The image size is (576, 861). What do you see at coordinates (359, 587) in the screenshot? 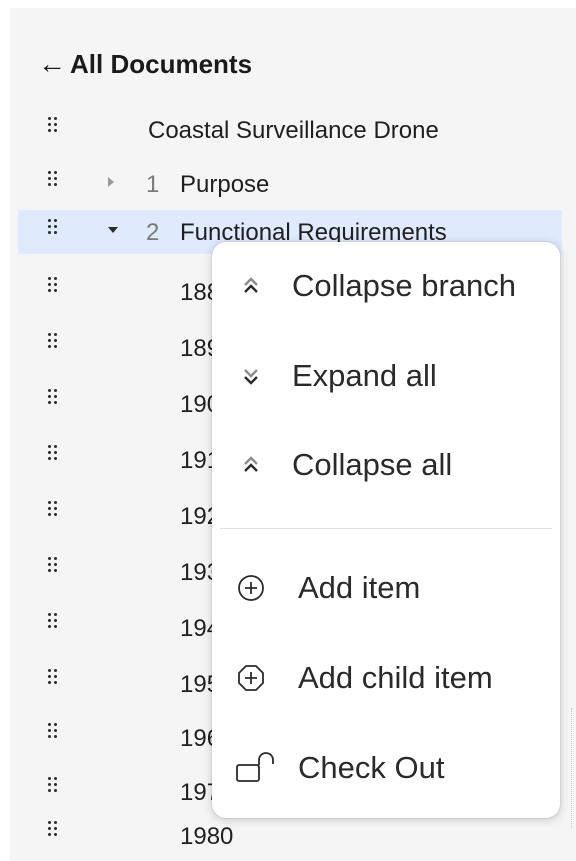
I see `menu-item-label: Add item` at bounding box center [359, 587].